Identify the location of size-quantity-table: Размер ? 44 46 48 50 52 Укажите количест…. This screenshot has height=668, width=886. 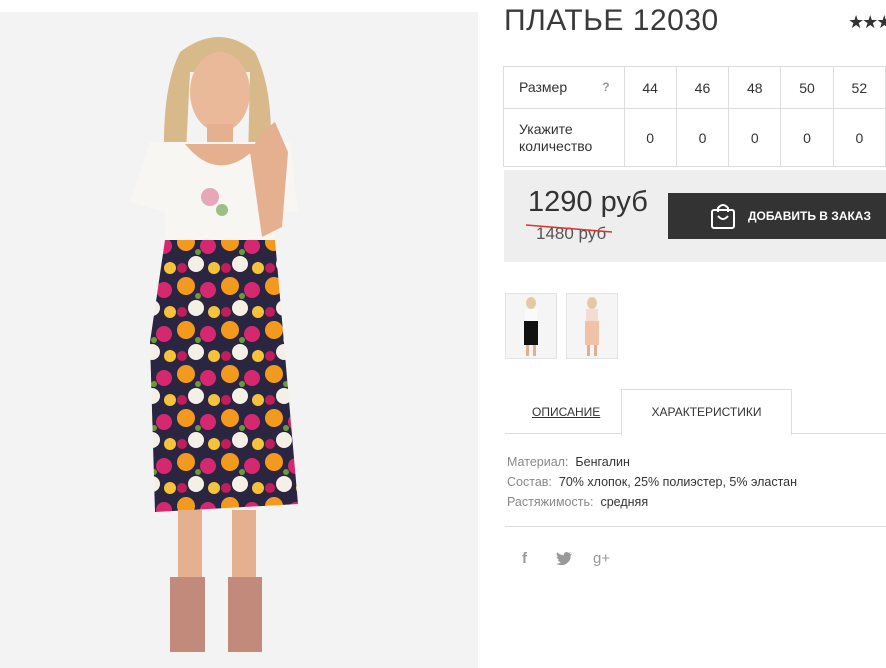
(694, 116).